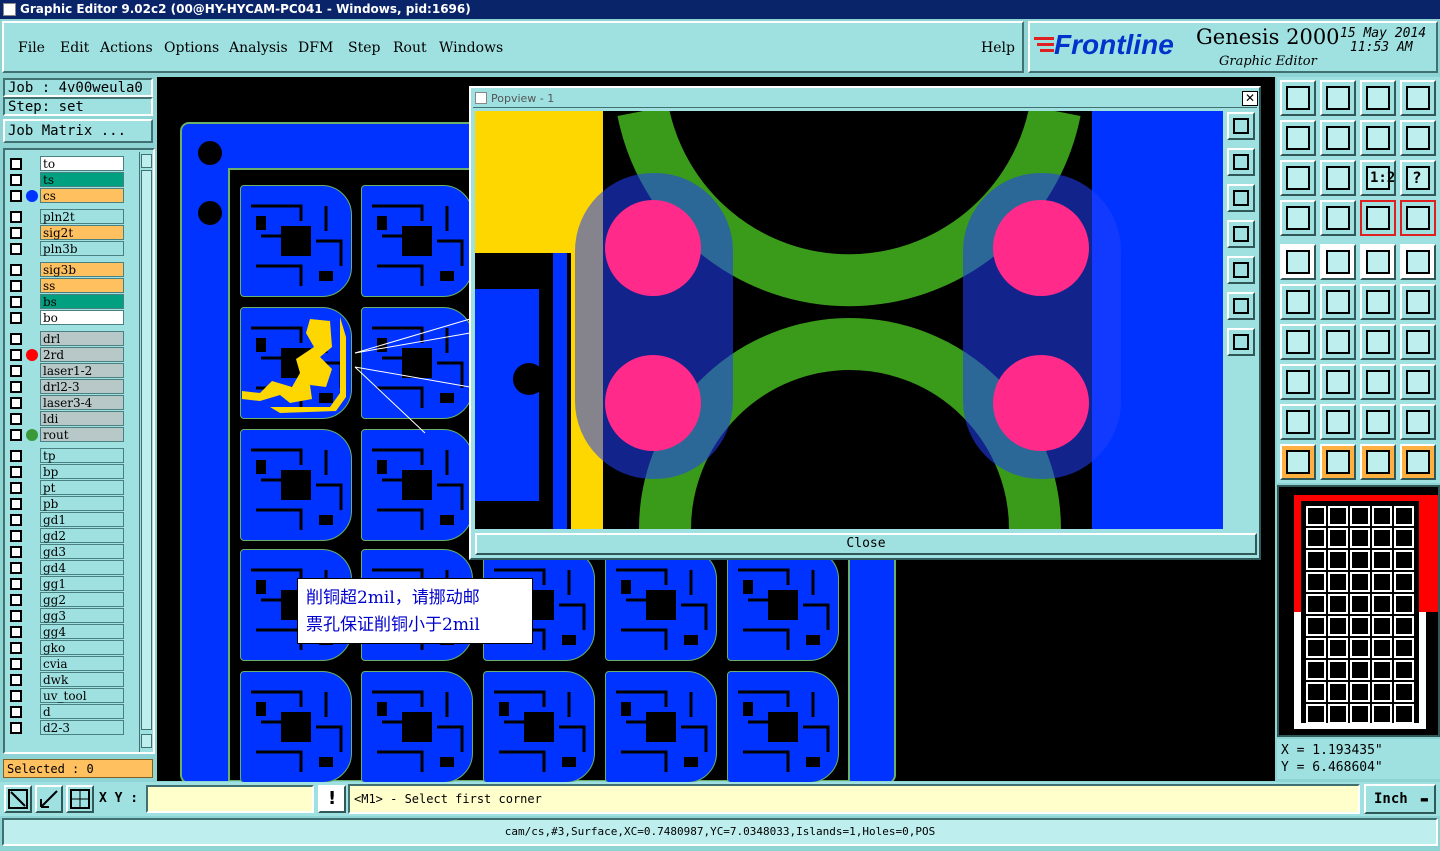 The height and width of the screenshot is (851, 1440). What do you see at coordinates (866, 544) in the screenshot?
I see `popview-close-button: Close` at bounding box center [866, 544].